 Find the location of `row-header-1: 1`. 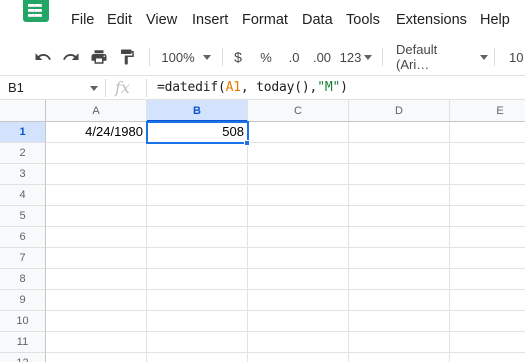

row-header-1: 1 is located at coordinates (23, 132).